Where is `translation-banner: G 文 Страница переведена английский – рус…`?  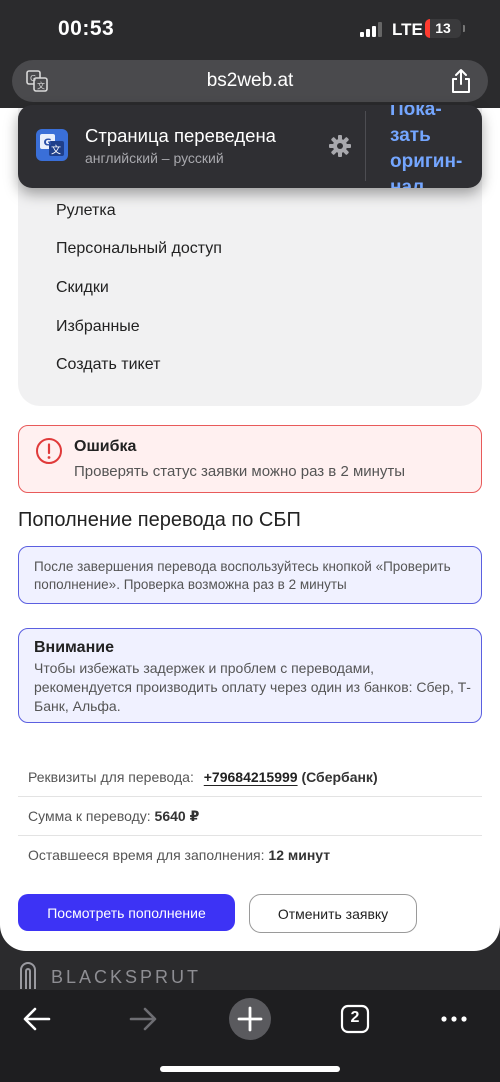 translation-banner: G 文 Страница переведена английский – рус… is located at coordinates (250, 146).